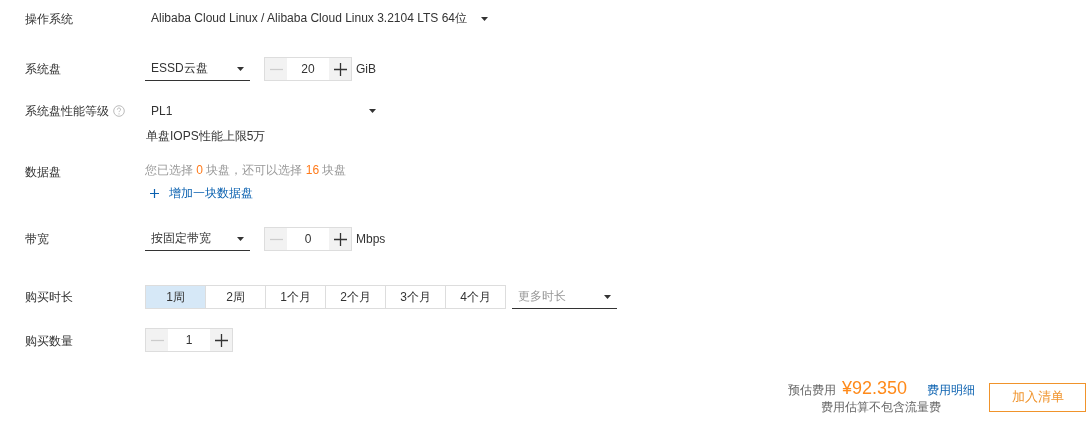 The image size is (1091, 432). I want to click on hint-text: 单盘IOPS性能上限5万, so click(206, 136).